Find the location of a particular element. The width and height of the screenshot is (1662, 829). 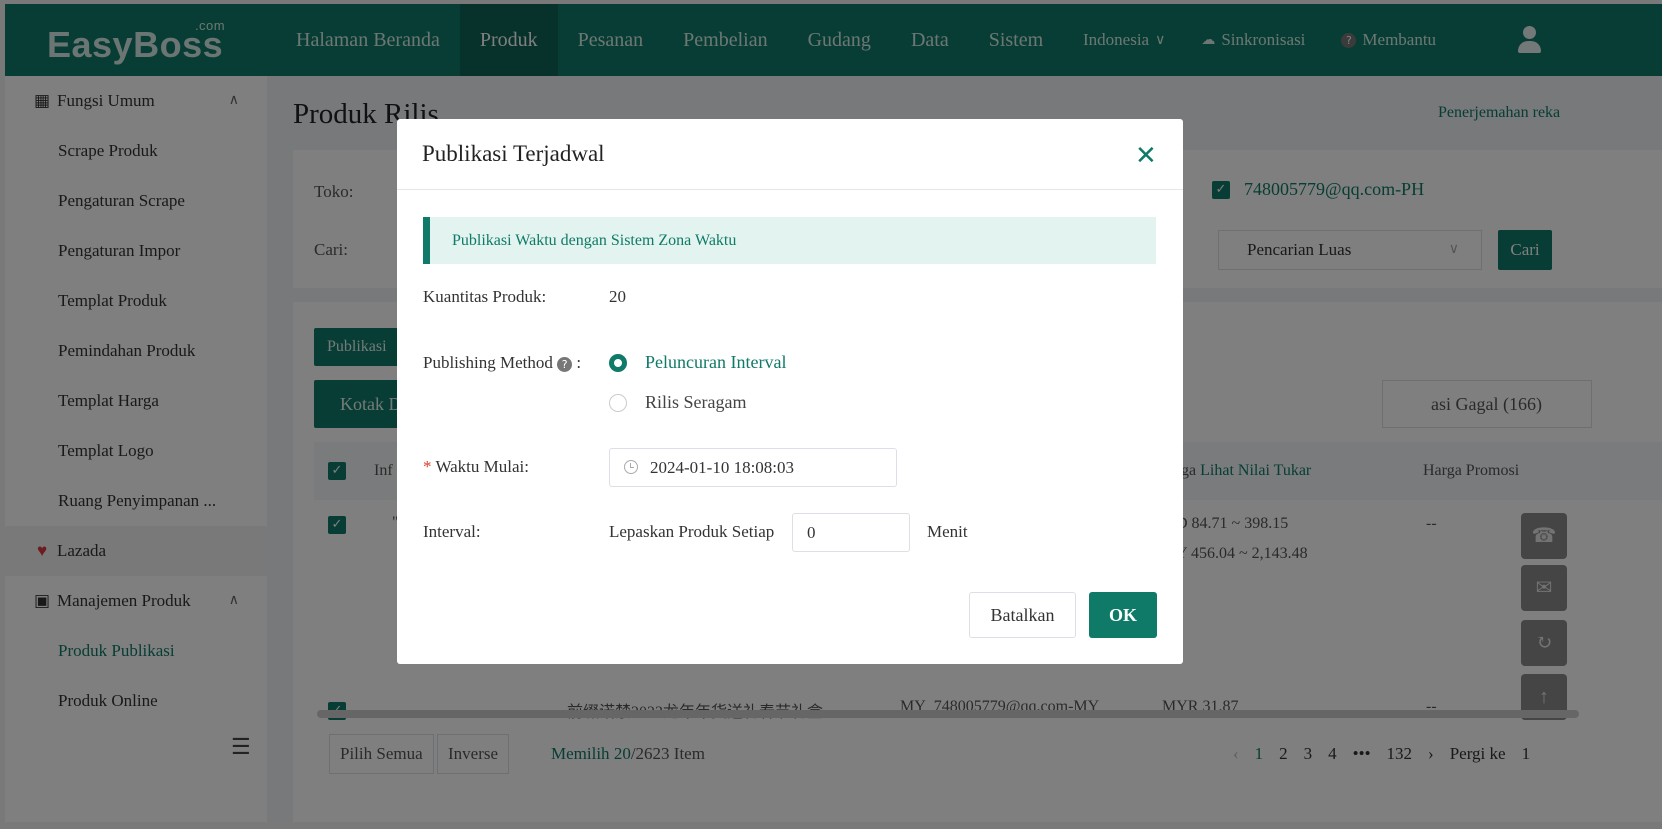

start-time-value: 2024-01-10 18:08:03 is located at coordinates (722, 467).